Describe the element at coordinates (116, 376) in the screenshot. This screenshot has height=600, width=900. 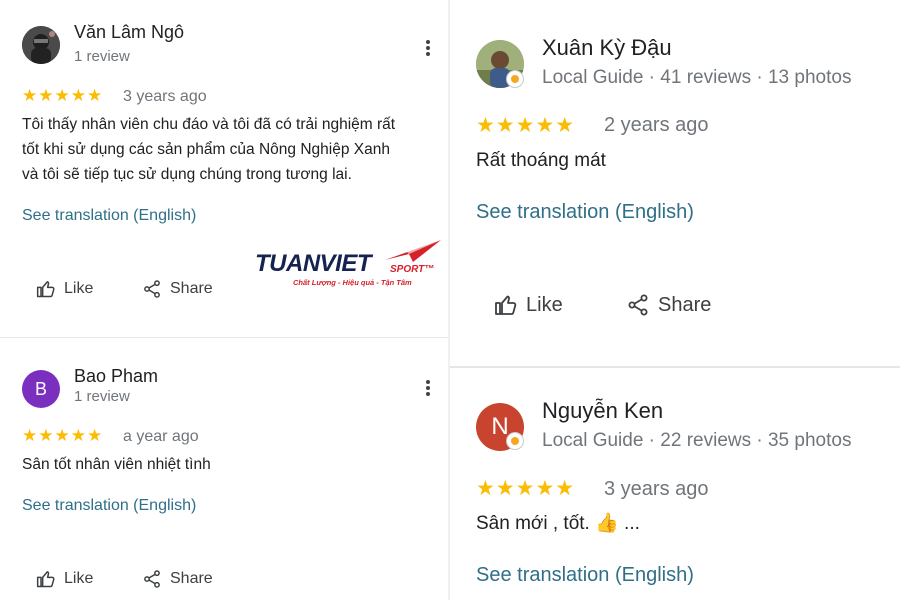
I see `reviewer-name: Bao Pham` at that location.